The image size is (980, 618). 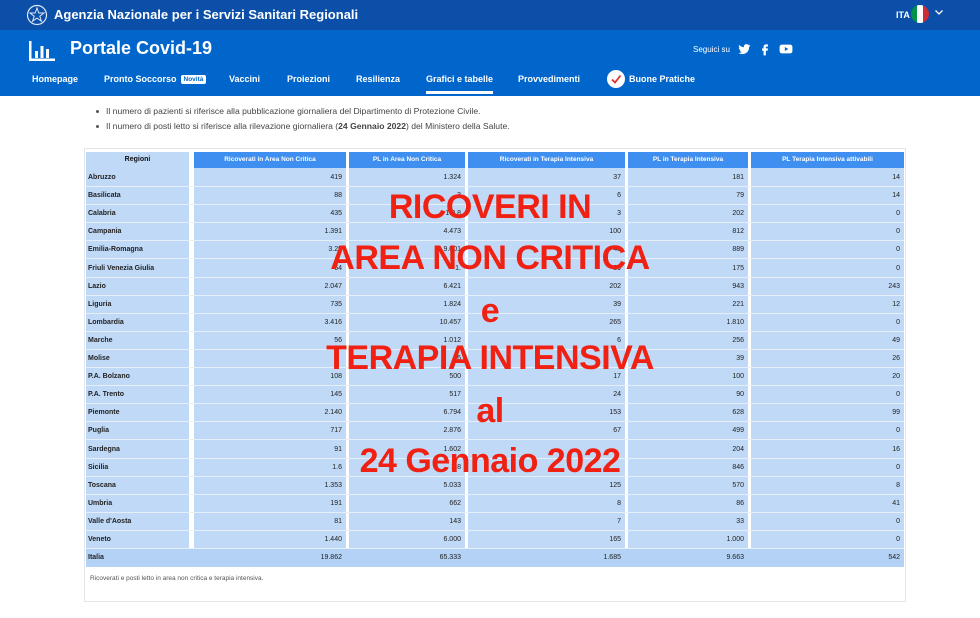 I want to click on table-row: Umbria 191 662 8 86 41, so click(x=495, y=504).